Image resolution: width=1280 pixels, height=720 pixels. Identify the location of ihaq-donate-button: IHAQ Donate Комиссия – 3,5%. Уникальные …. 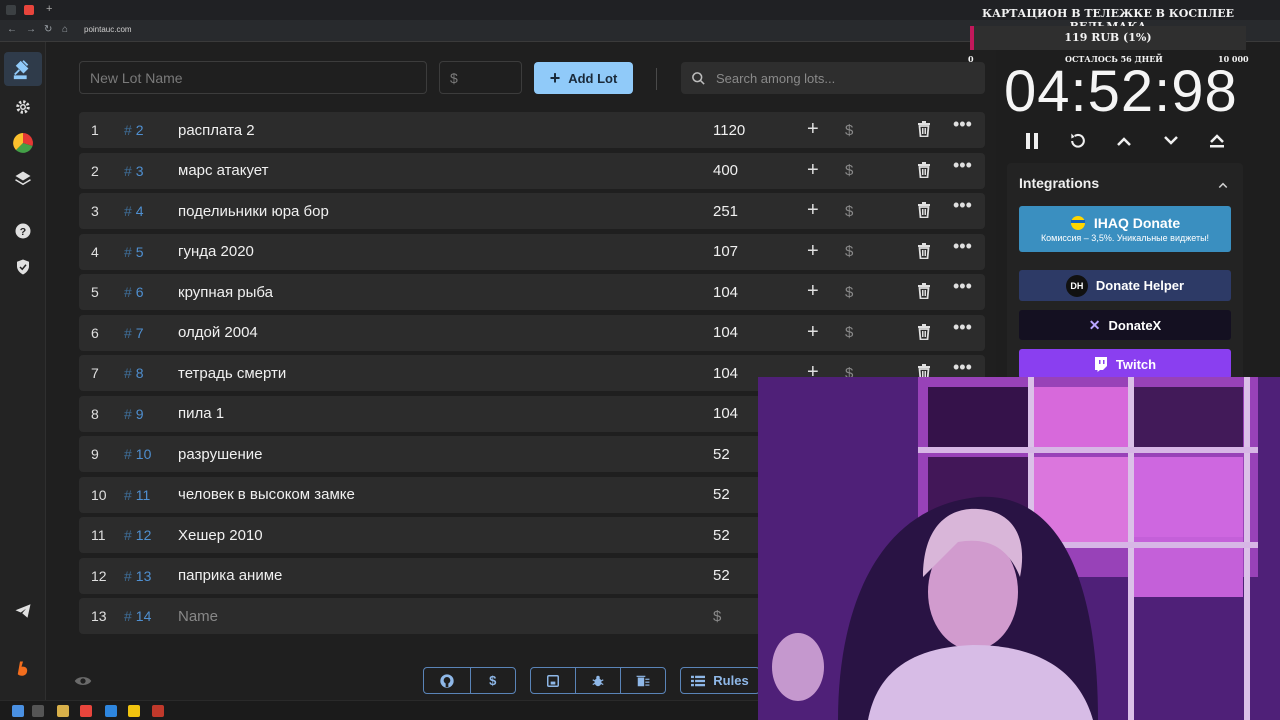
(1125, 229).